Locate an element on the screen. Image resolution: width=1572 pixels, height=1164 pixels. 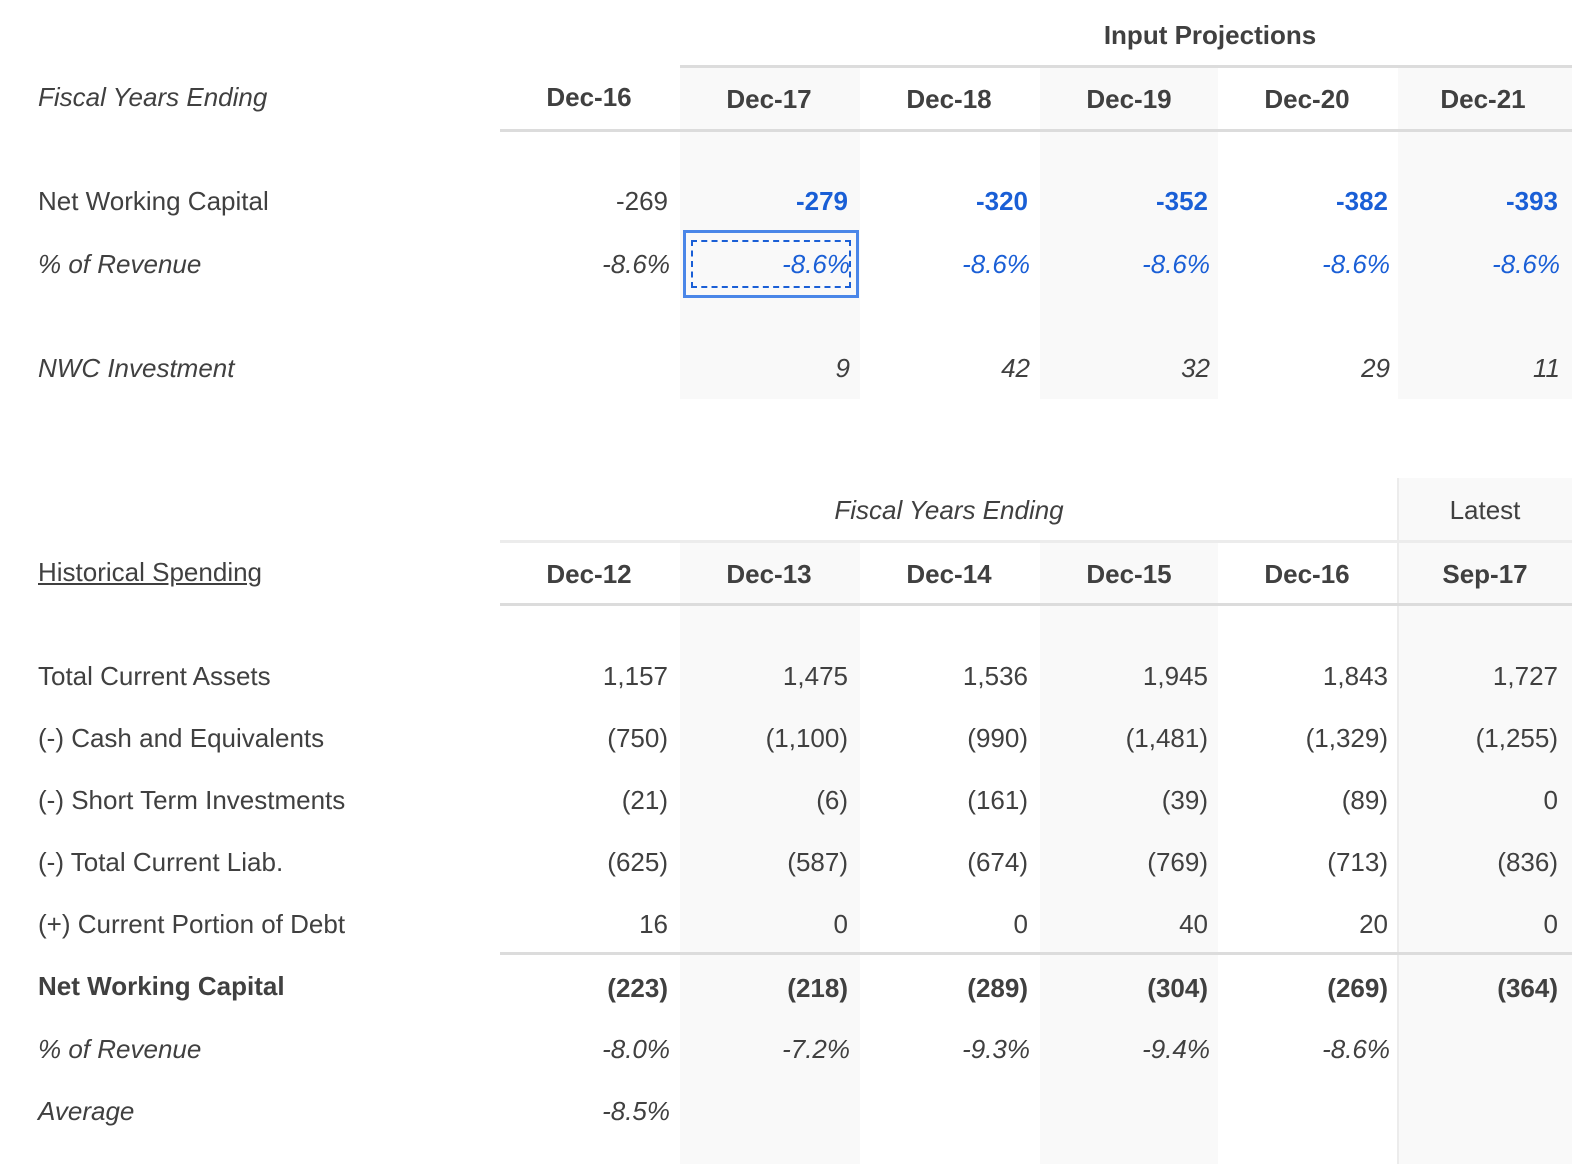
column-header: Dec-14 is located at coordinates (949, 574).